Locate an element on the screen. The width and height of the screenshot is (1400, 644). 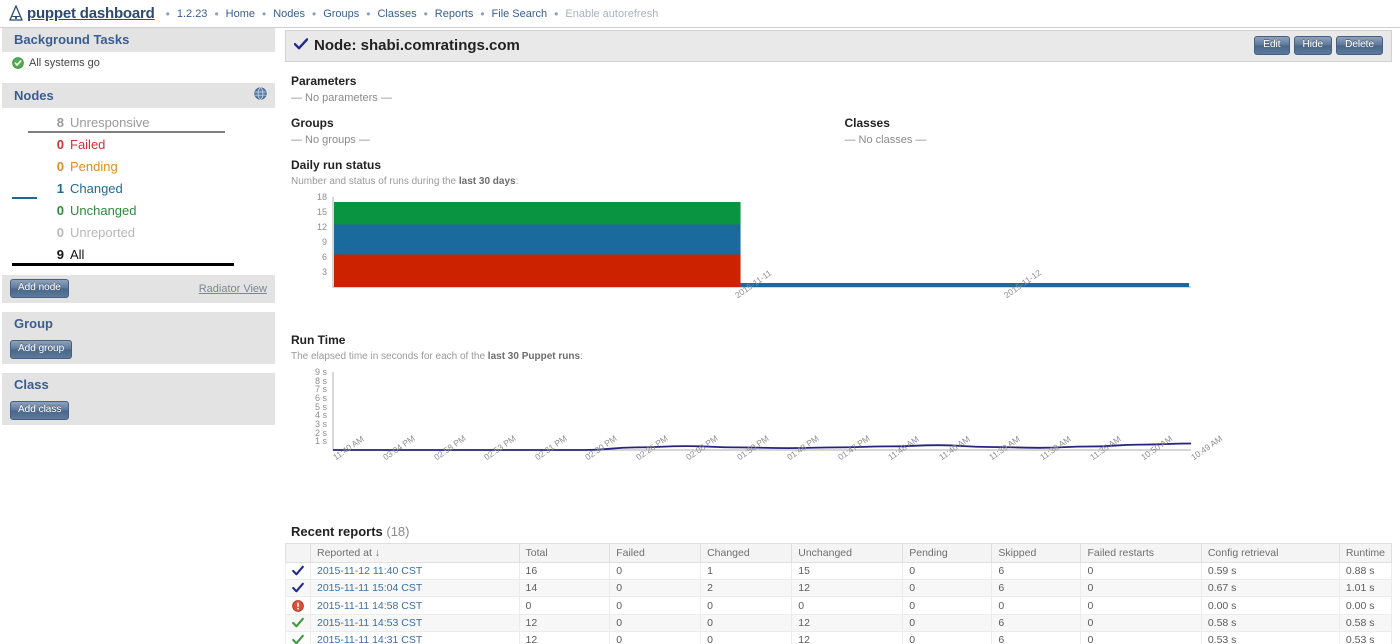
node-status-count: 1 is located at coordinates (60, 188).